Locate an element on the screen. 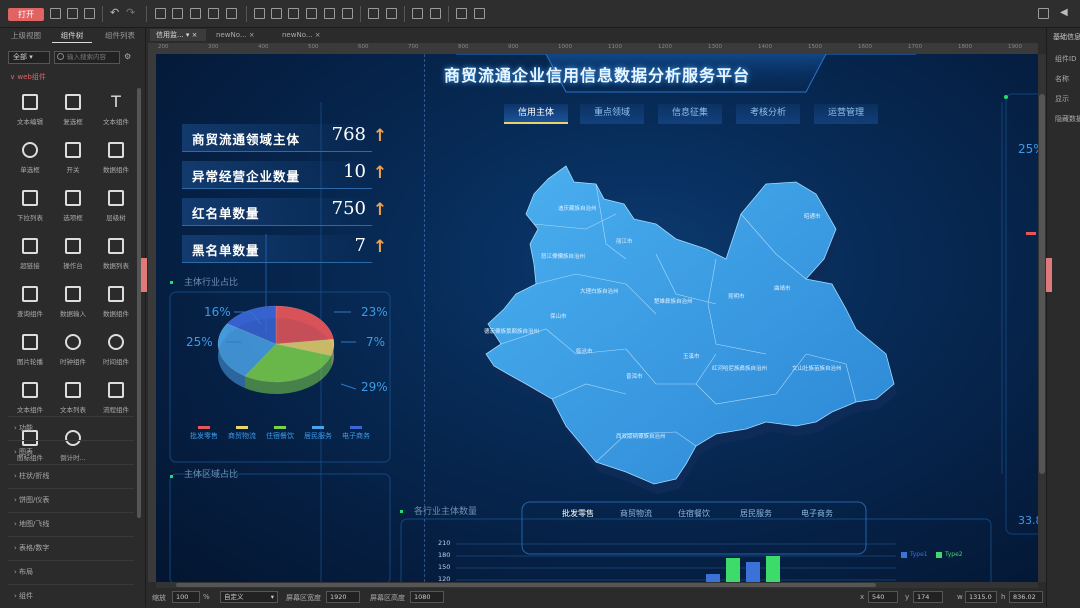 The height and width of the screenshot is (608, 1080). canvas-vertical-scrollbar is located at coordinates (1042, 318).